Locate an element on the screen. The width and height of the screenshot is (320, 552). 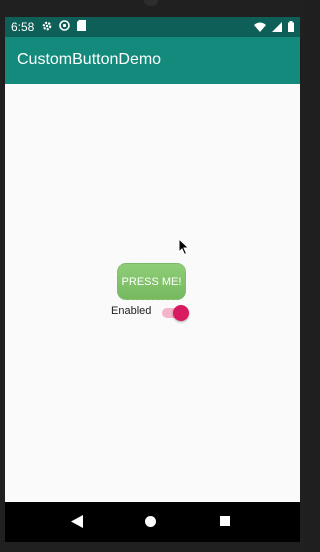
app-title: CustomButtonDemo is located at coordinates (89, 59).